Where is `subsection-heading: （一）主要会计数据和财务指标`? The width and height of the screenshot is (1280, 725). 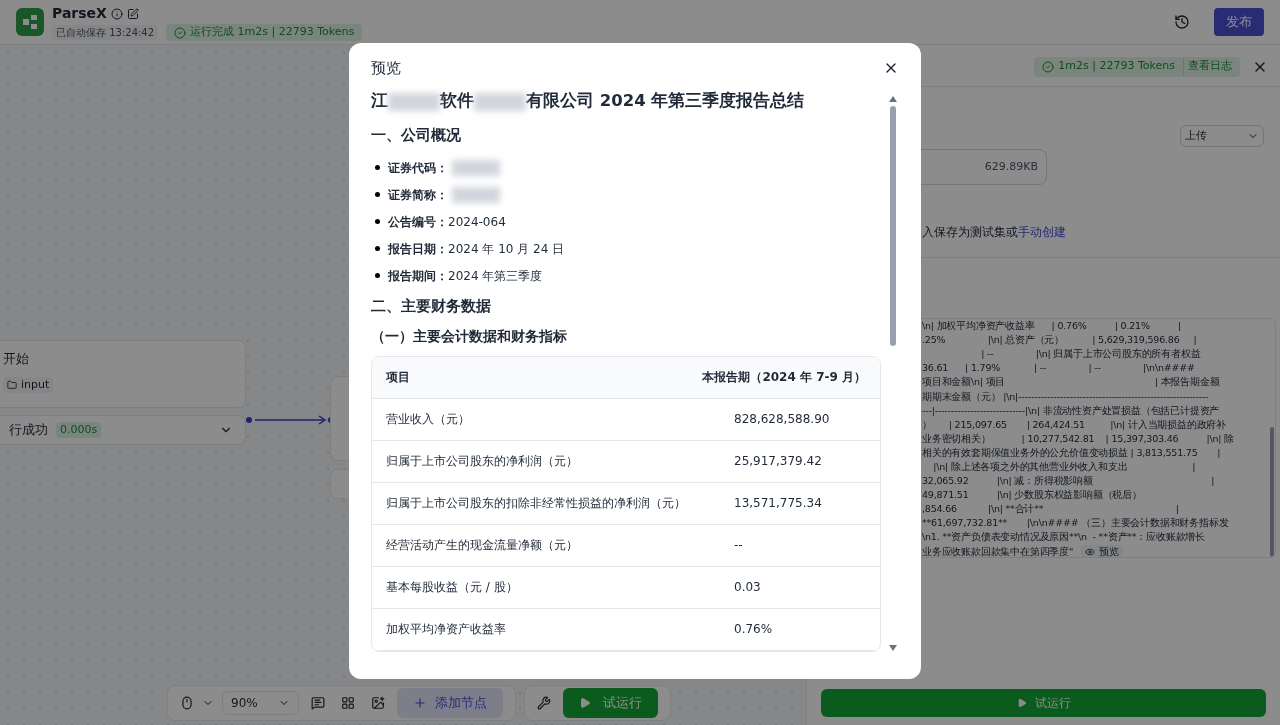 subsection-heading: （一）主要会计数据和财务指标 is located at coordinates (469, 336).